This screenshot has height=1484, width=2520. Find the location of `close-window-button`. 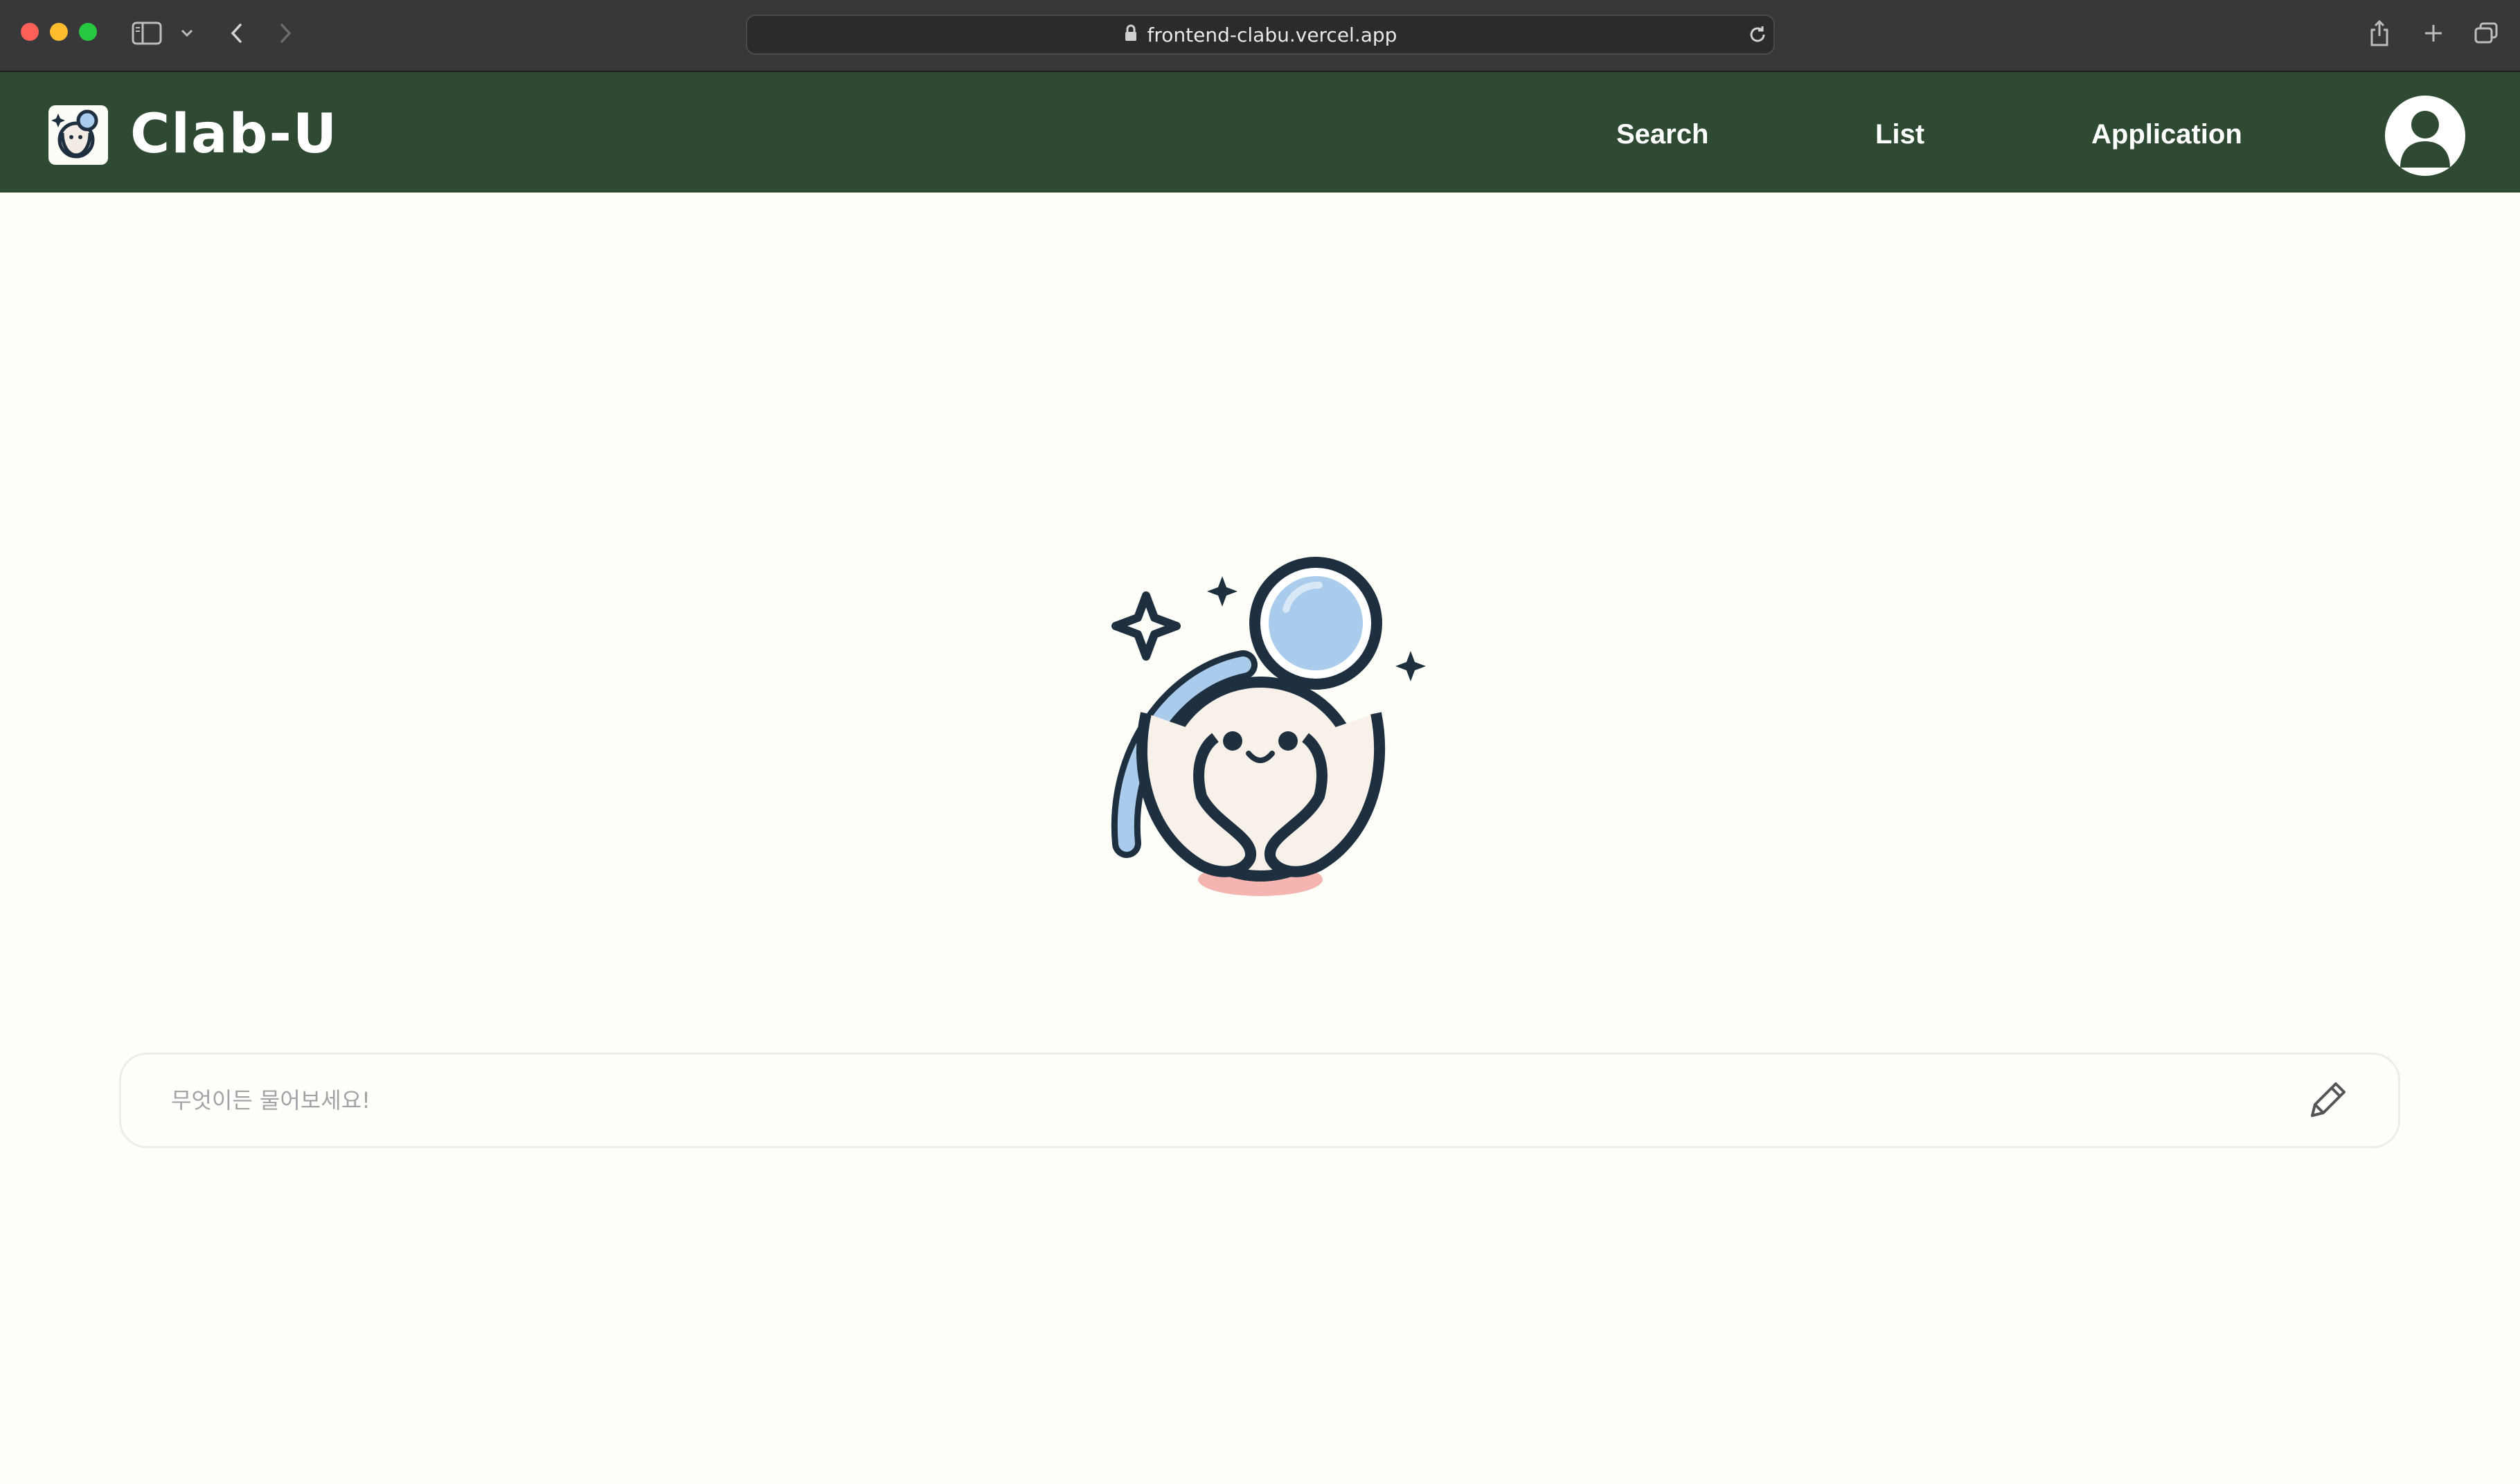

close-window-button is located at coordinates (30, 32).